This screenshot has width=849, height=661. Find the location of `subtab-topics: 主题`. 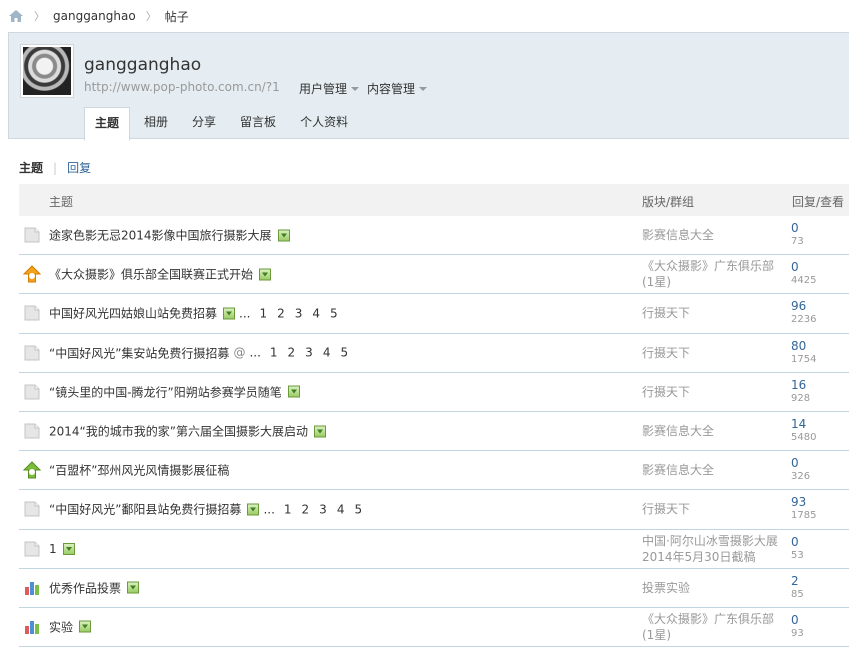

subtab-topics: 主题 is located at coordinates (31, 167).